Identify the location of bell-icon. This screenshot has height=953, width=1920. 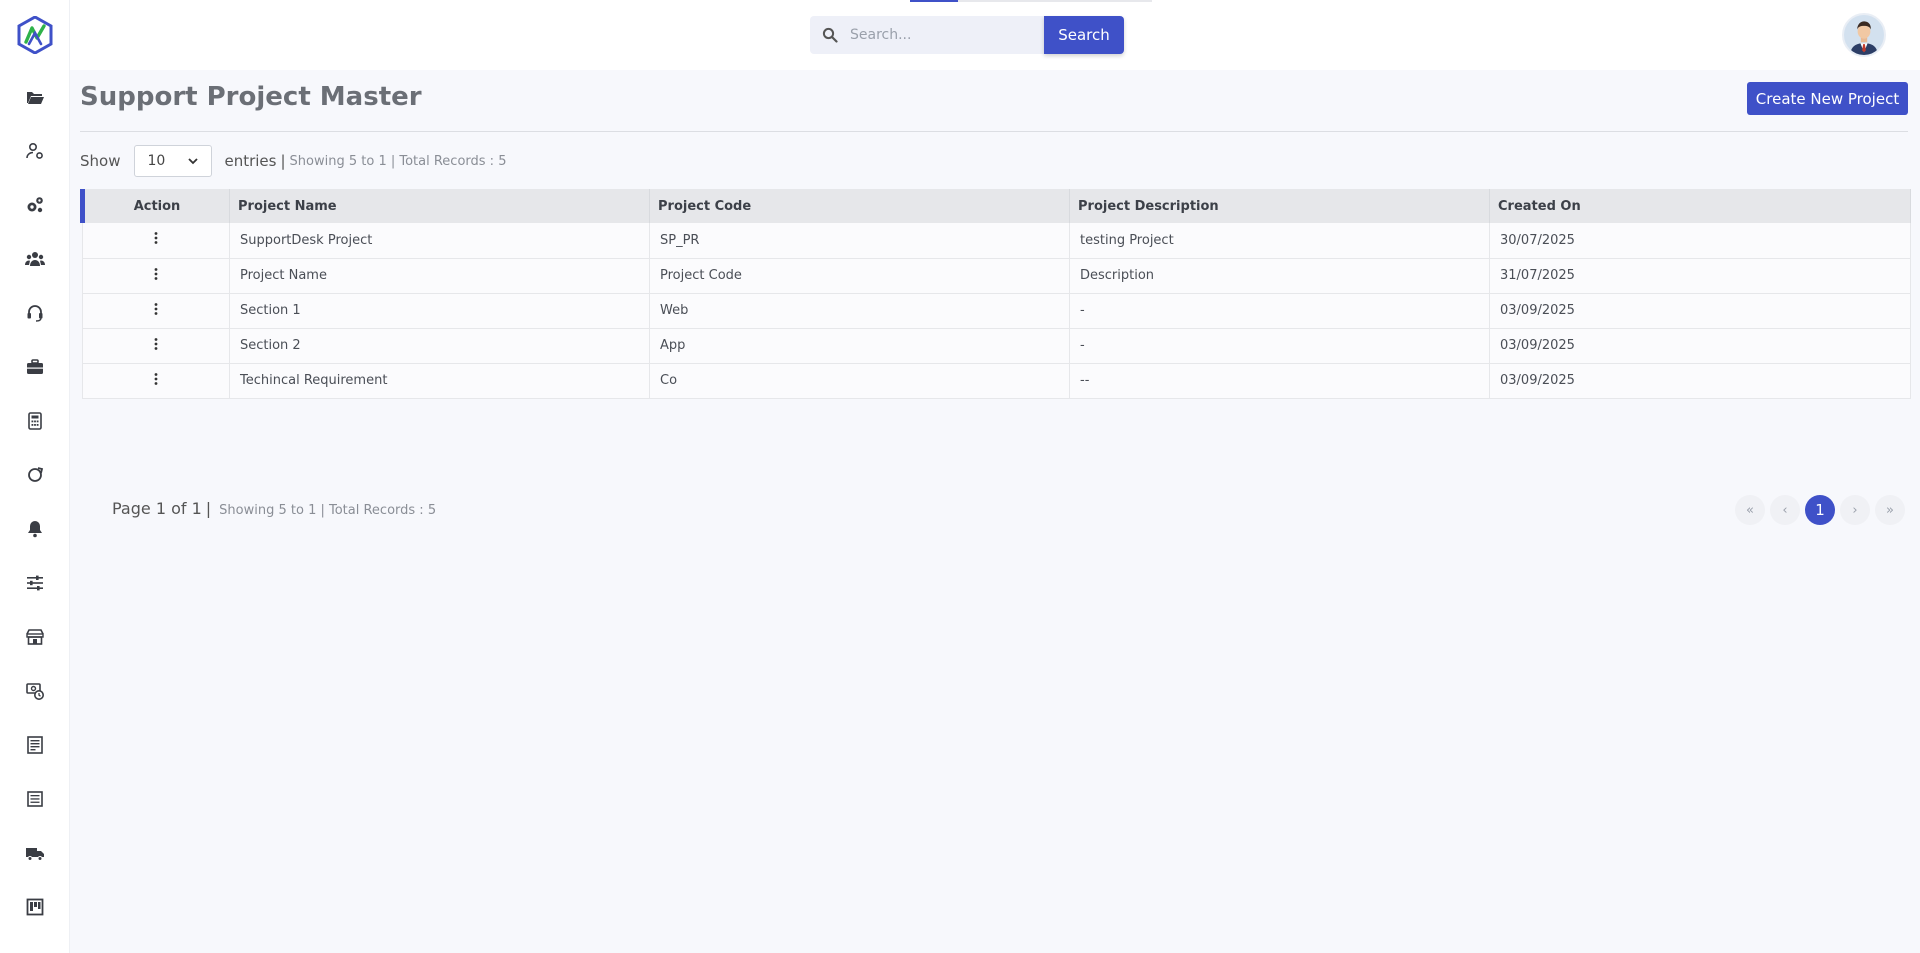
(35, 529).